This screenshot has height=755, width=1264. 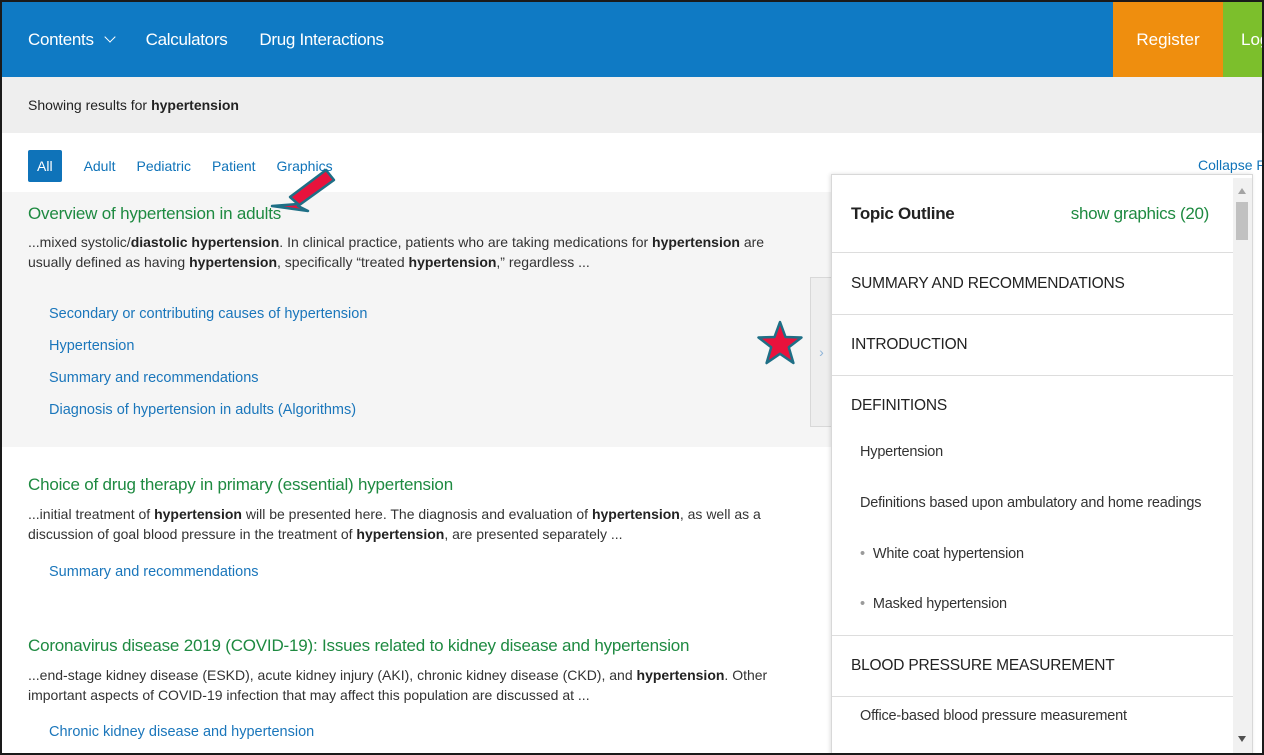 What do you see at coordinates (79, 242) in the screenshot?
I see `snippet-text: ...mixed systolic/` at bounding box center [79, 242].